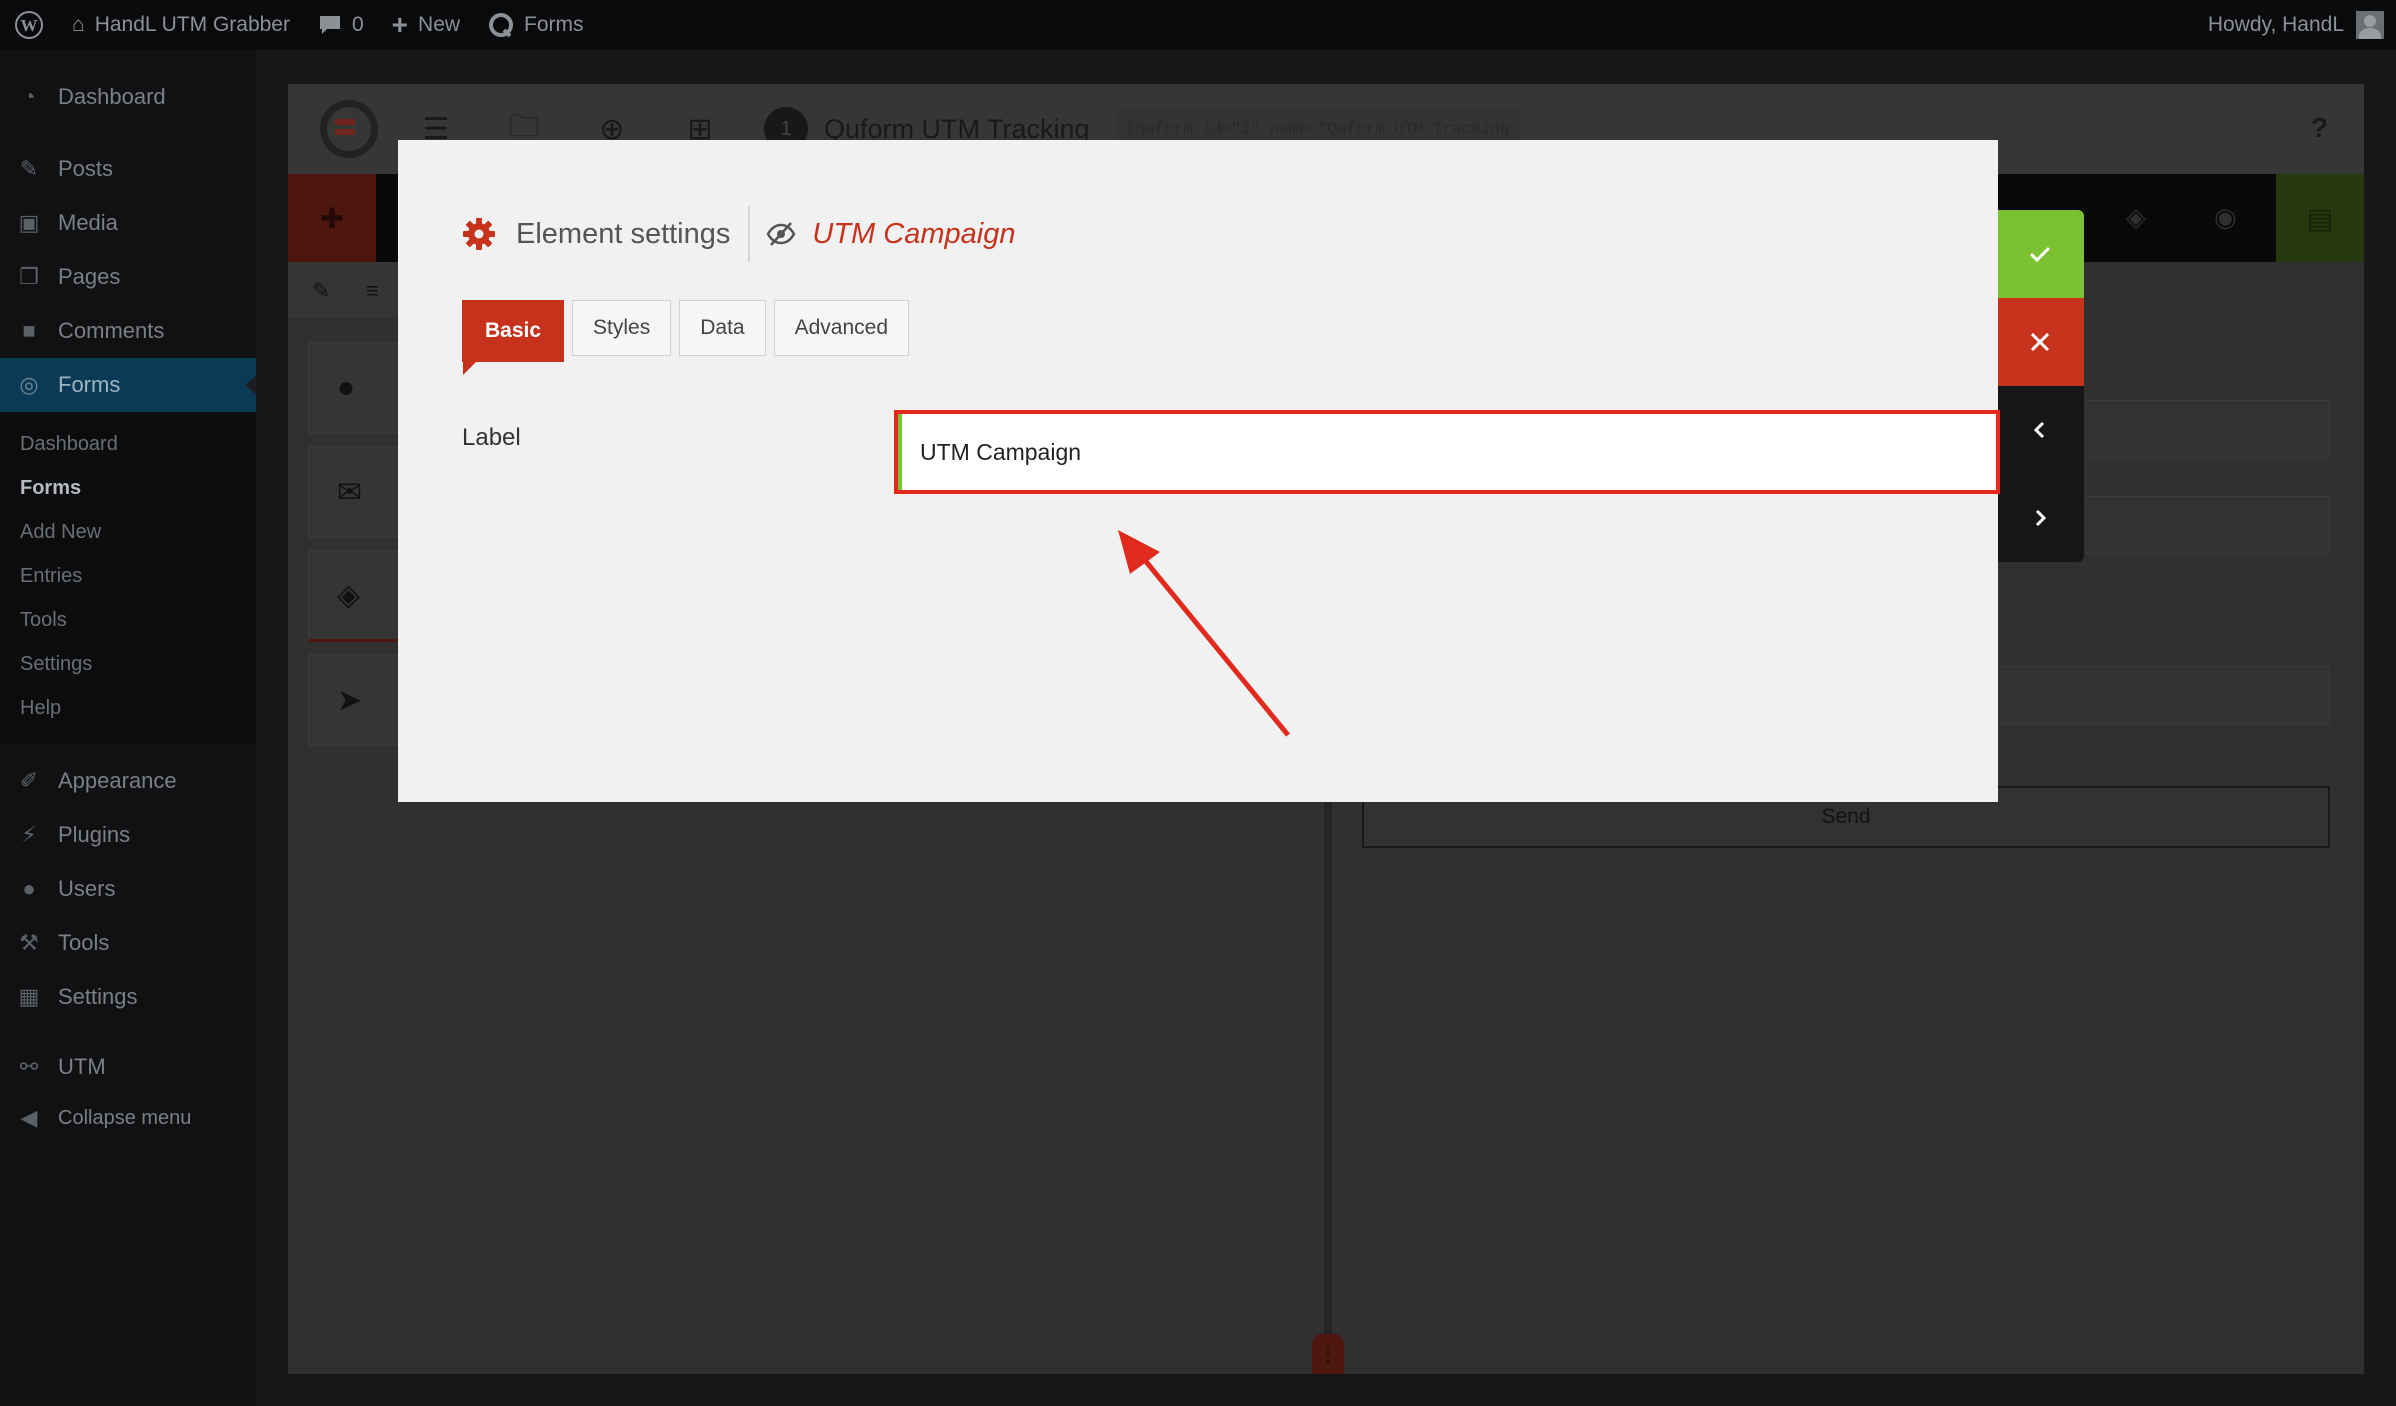 The image size is (2396, 1406). What do you see at coordinates (738, 234) in the screenshot?
I see `modal-header: Element settings UTM Campaign` at bounding box center [738, 234].